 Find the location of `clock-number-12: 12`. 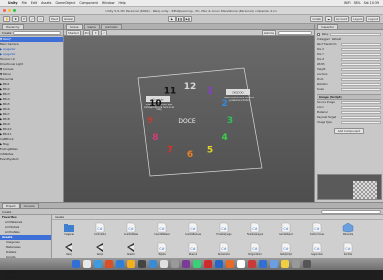

clock-number-12: 12 is located at coordinates (190, 87).